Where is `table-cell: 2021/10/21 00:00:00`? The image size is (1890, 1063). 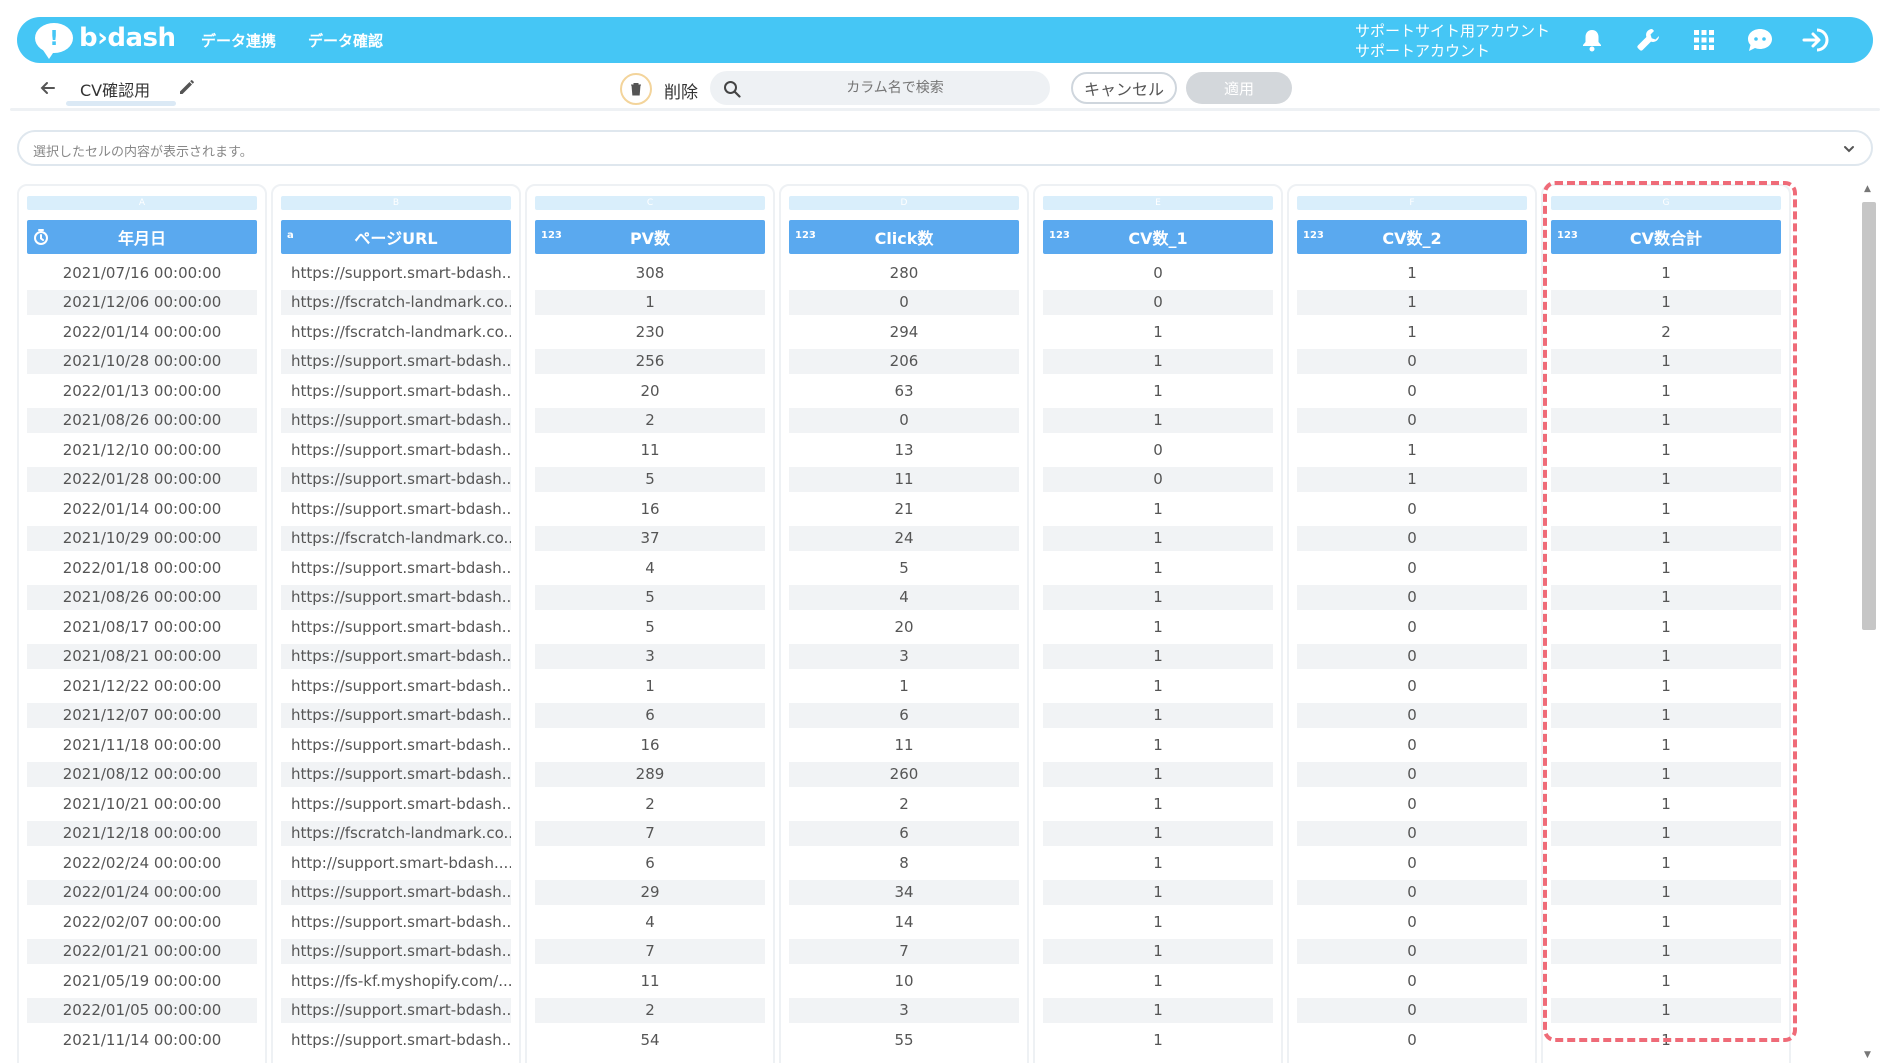
table-cell: 2021/10/21 00:00:00 is located at coordinates (142, 803).